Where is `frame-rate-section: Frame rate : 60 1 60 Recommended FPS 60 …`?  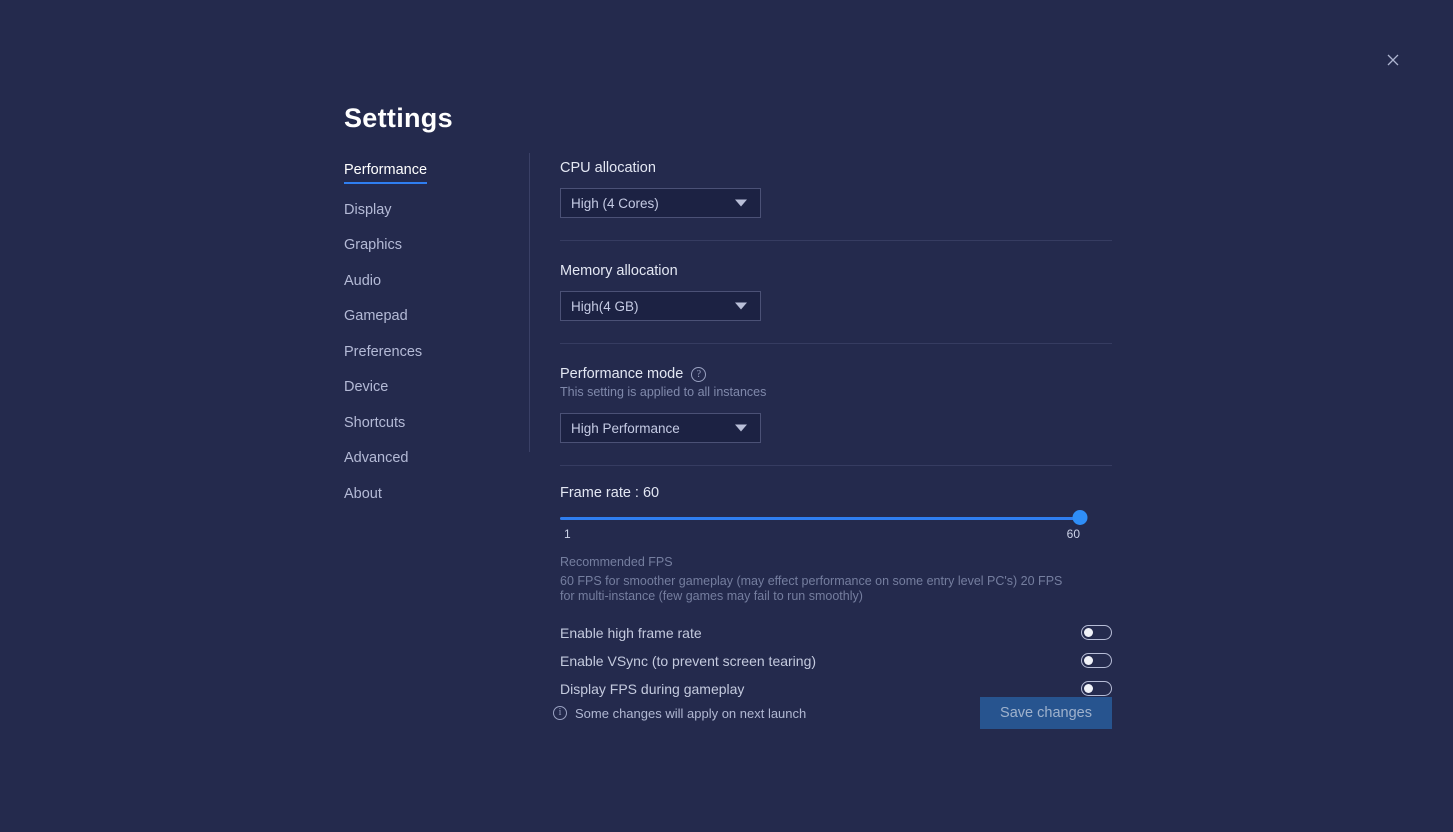
frame-rate-section: Frame rate : 60 1 60 Recommended FPS 60 … is located at coordinates (836, 584).